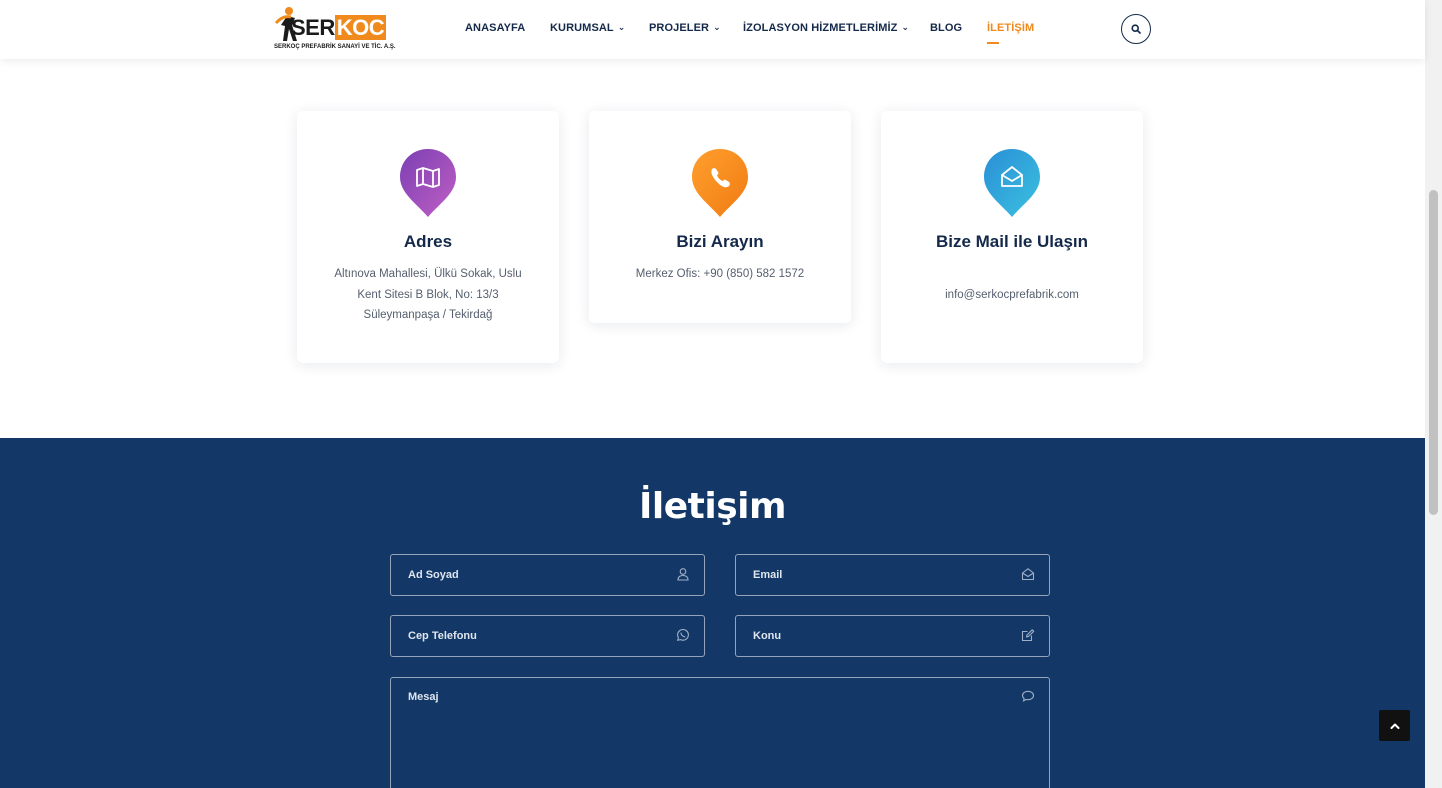 The width and height of the screenshot is (1442, 788). What do you see at coordinates (767, 636) in the screenshot?
I see `subject-field-placeholder: Konu` at bounding box center [767, 636].